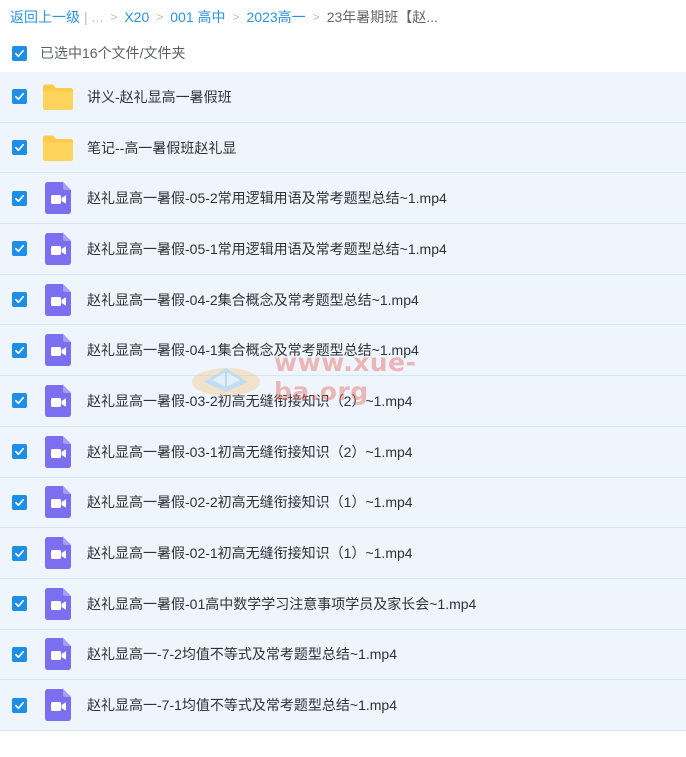 This screenshot has width=686, height=757. Describe the element at coordinates (267, 198) in the screenshot. I see `file-name: 赵礼显高一暑假-05-2常用逻辑用语及常考题型总结~1.mp4` at that location.